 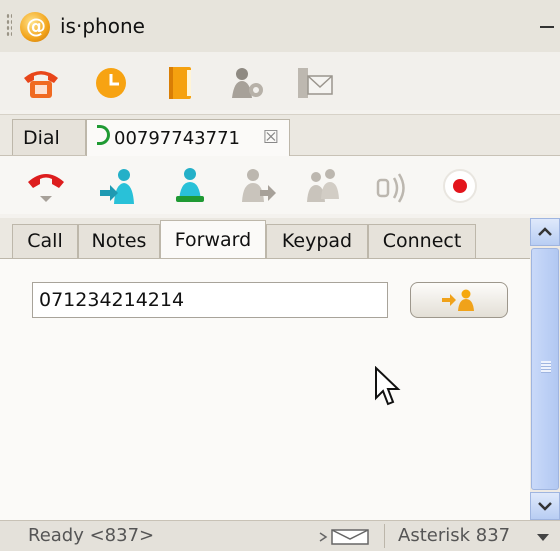 I want to click on minimize-button, so click(x=547, y=27).